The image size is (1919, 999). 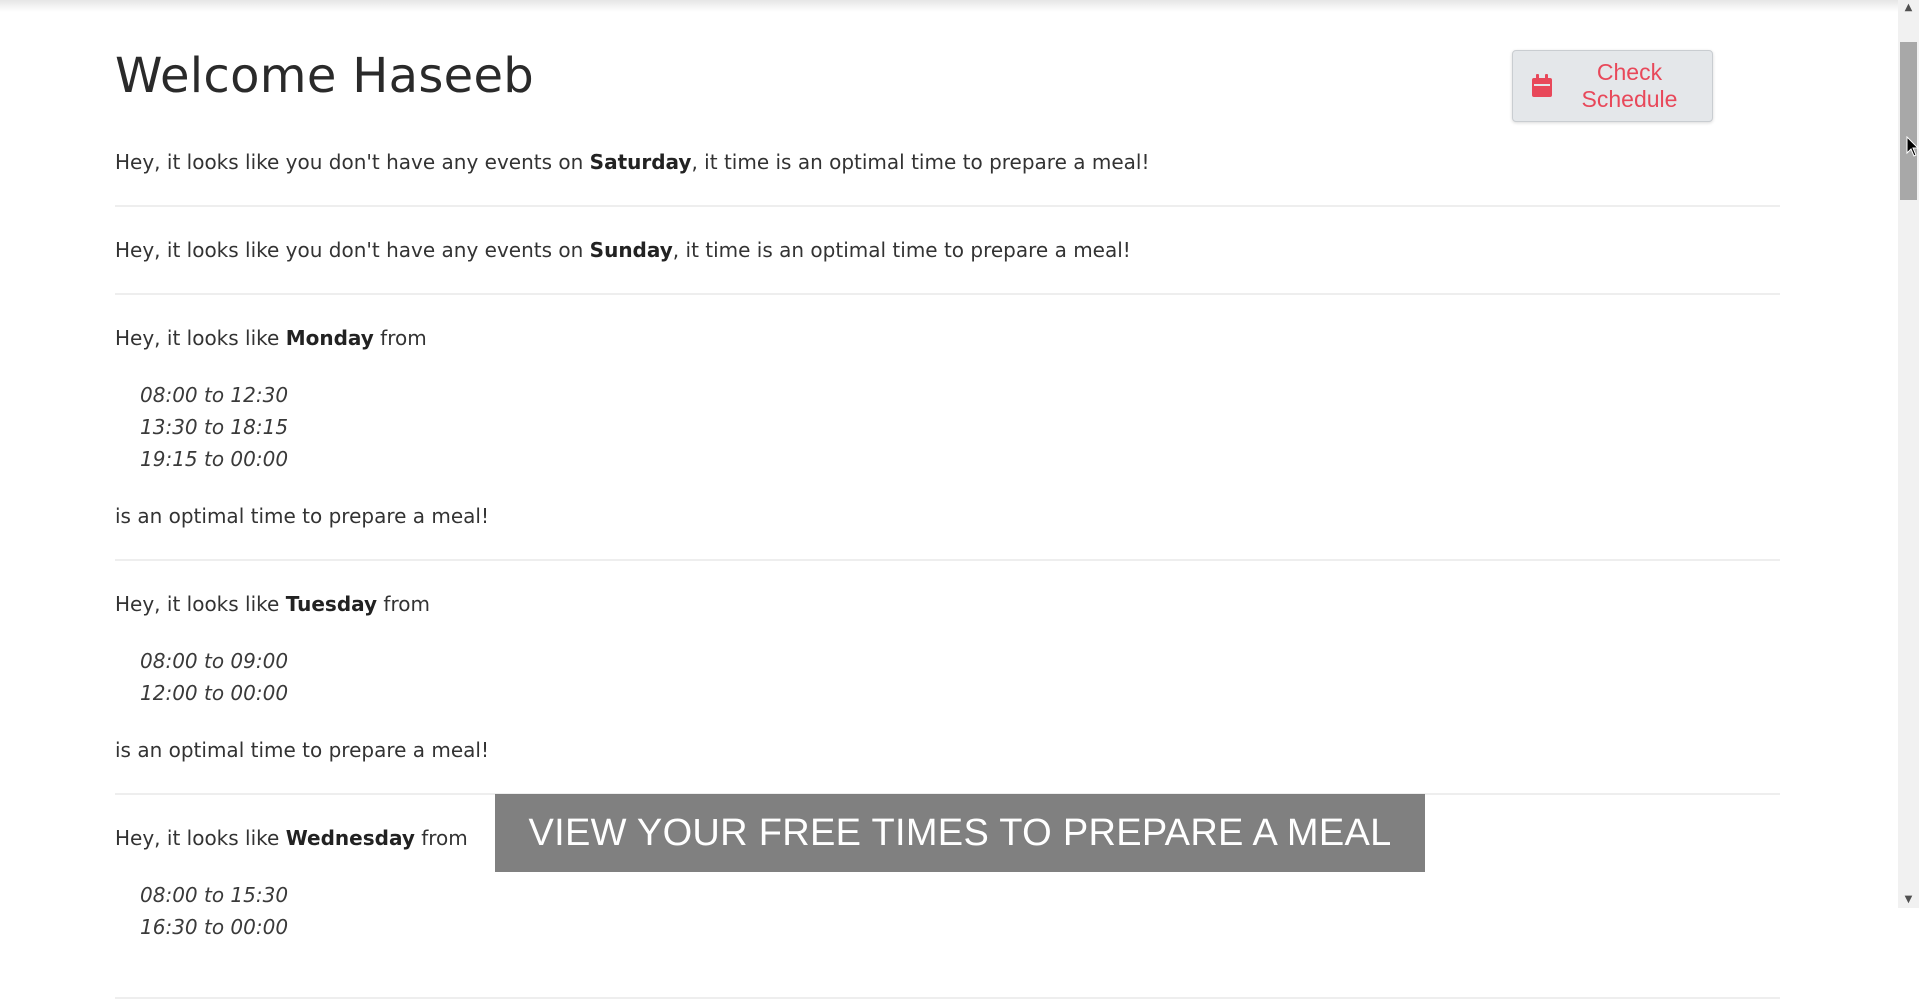 I want to click on time-ranges: 08:00 to 15:30 16:30 to 00:00, so click(x=960, y=911).